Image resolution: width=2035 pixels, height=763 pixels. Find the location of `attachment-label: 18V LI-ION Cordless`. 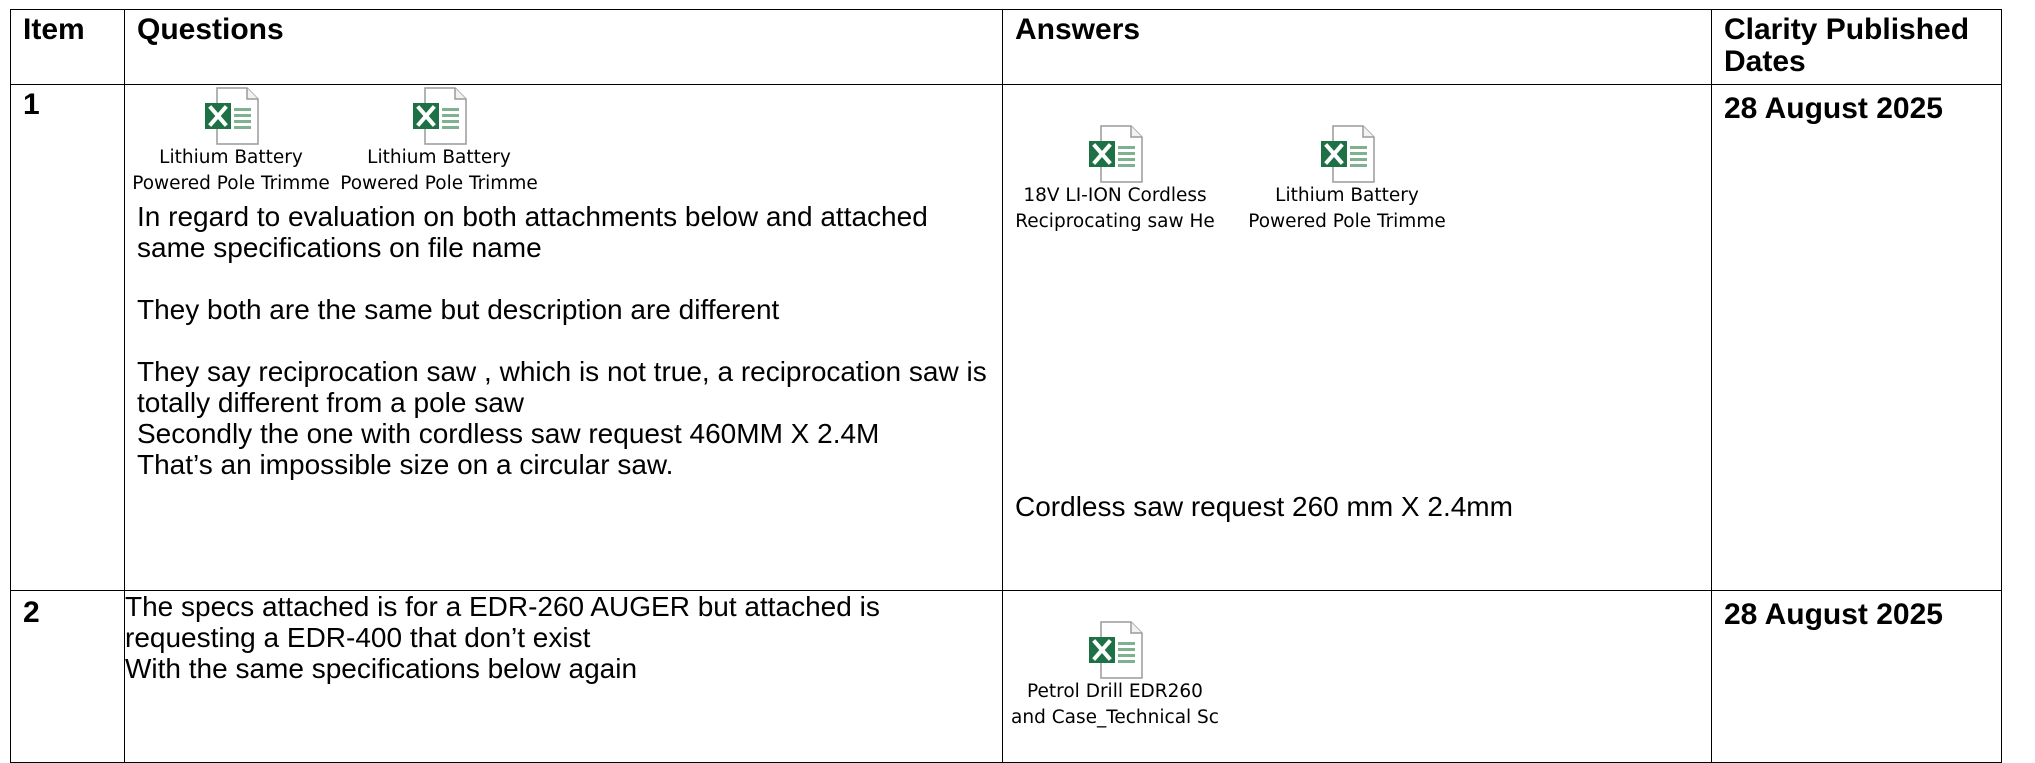

attachment-label: 18V LI-ION Cordless is located at coordinates (1115, 195).